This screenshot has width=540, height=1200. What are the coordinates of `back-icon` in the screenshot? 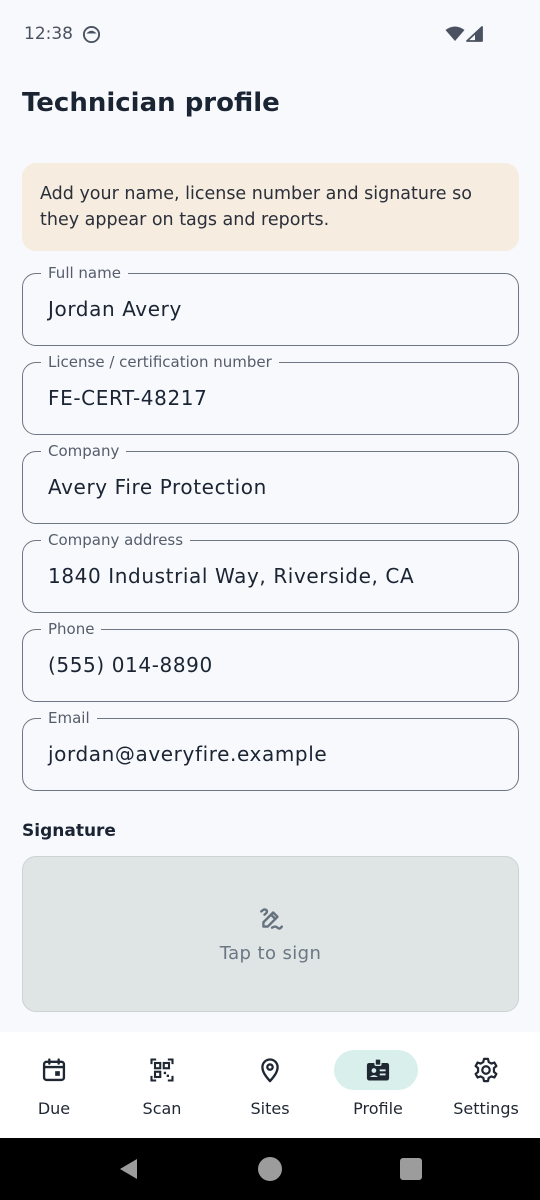 It's located at (129, 1169).